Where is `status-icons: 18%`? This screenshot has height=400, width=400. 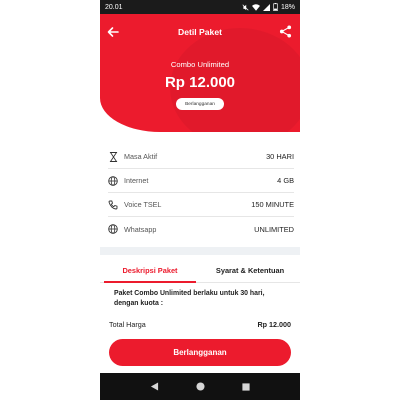
status-icons: 18% is located at coordinates (268, 7).